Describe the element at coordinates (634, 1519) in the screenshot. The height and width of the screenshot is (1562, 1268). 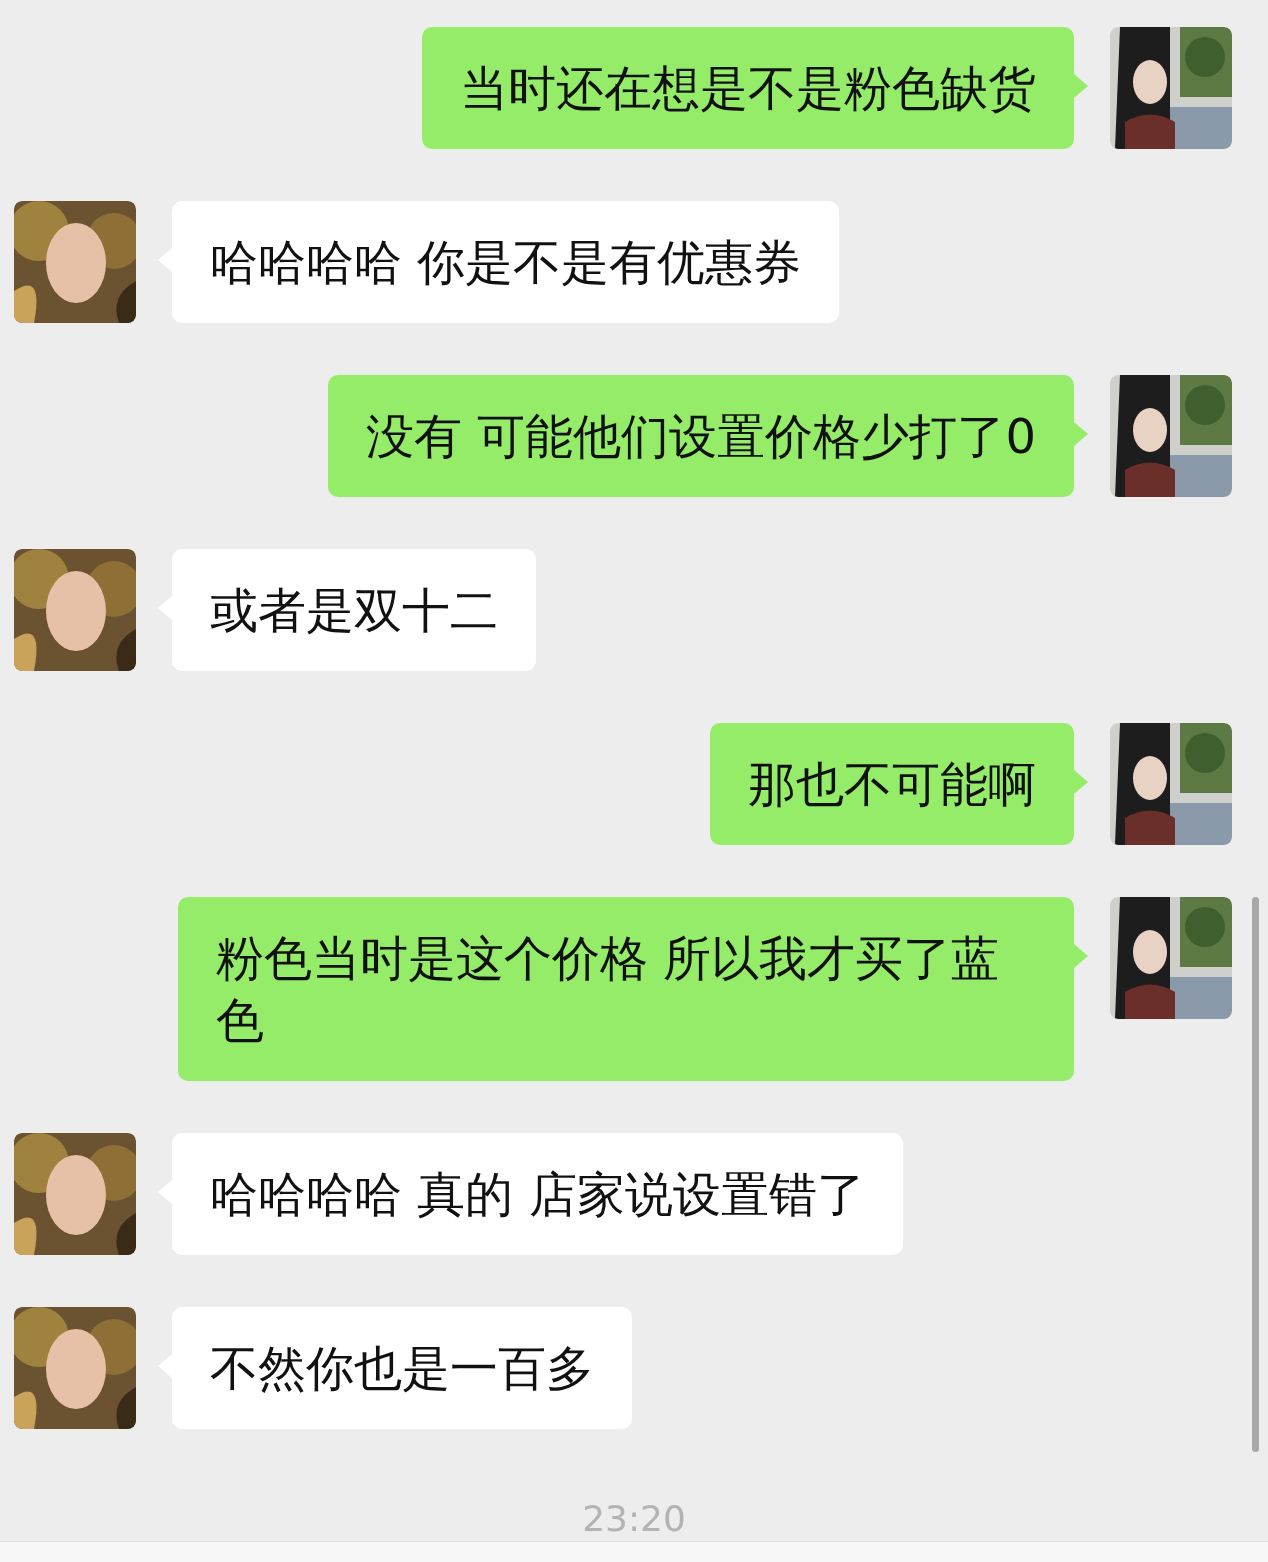
I see `timestamp: 23:20` at that location.